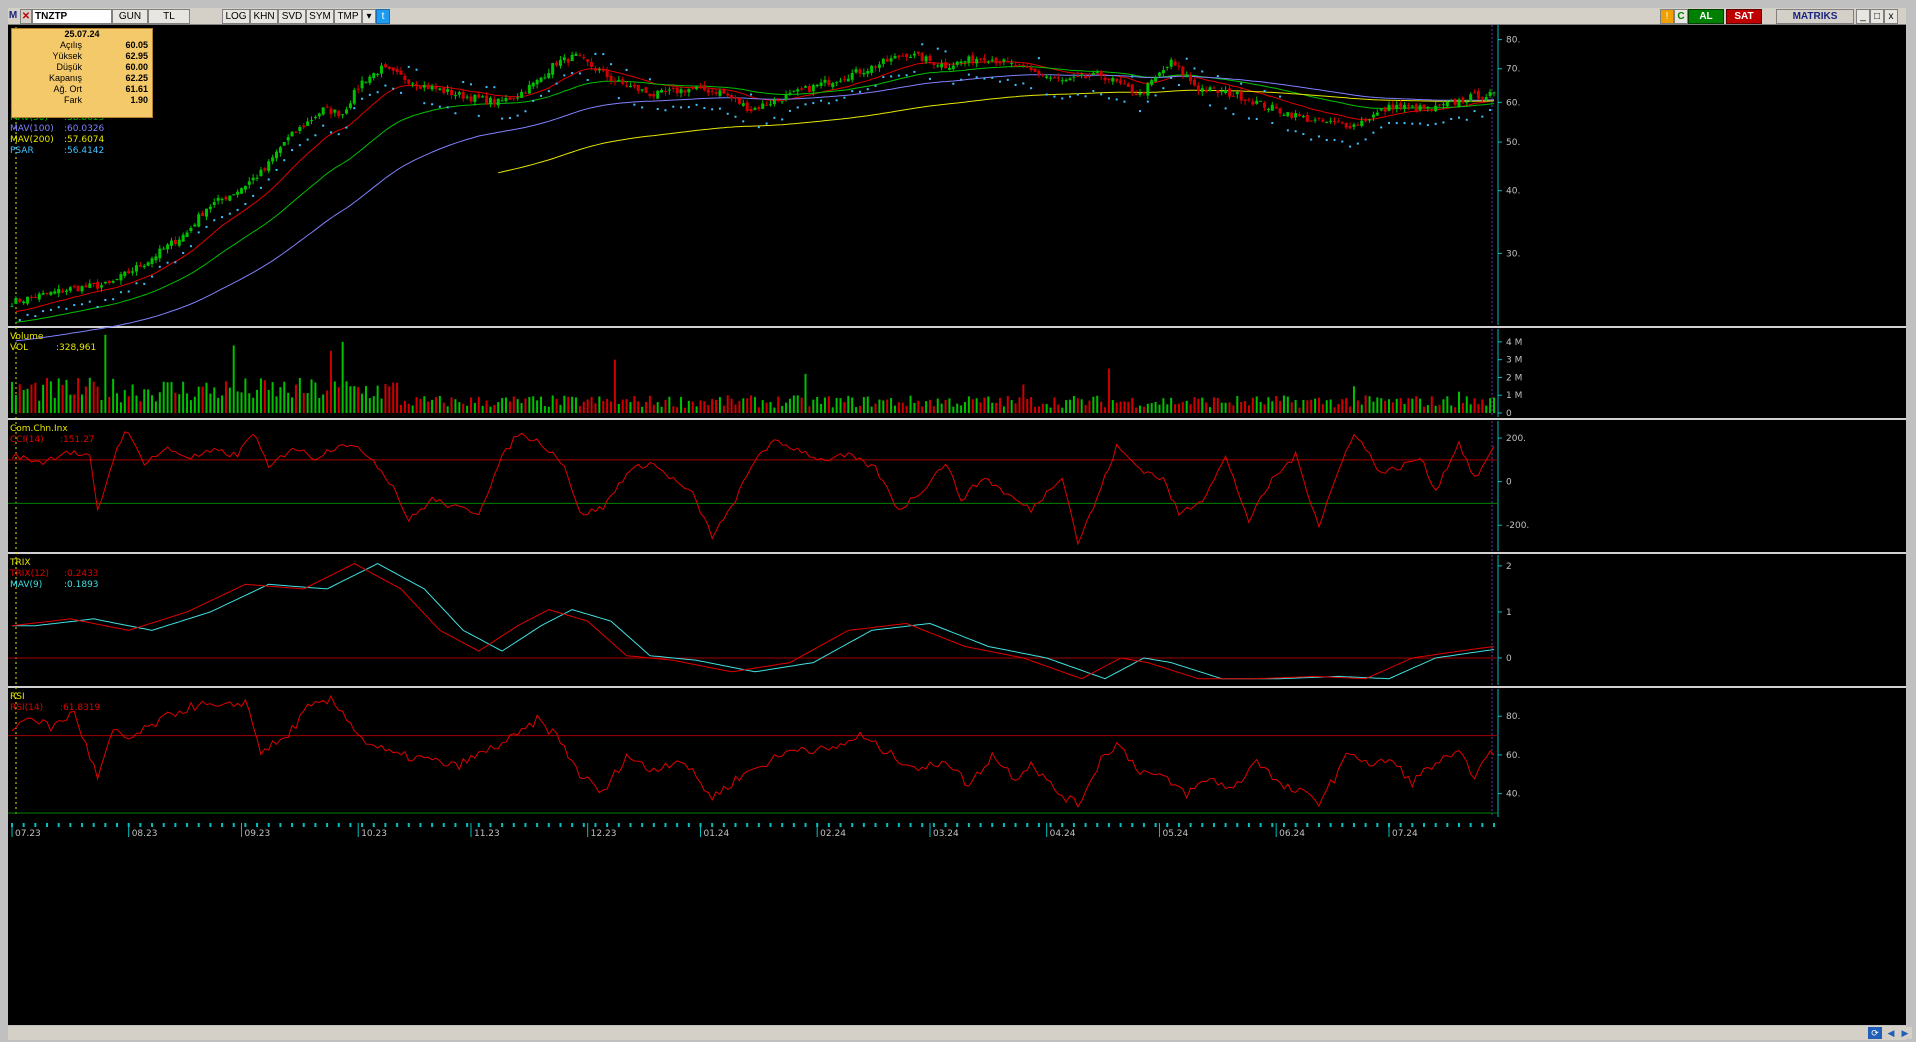 The height and width of the screenshot is (1042, 1916). What do you see at coordinates (292, 16) in the screenshot?
I see `svd-button: SVD` at bounding box center [292, 16].